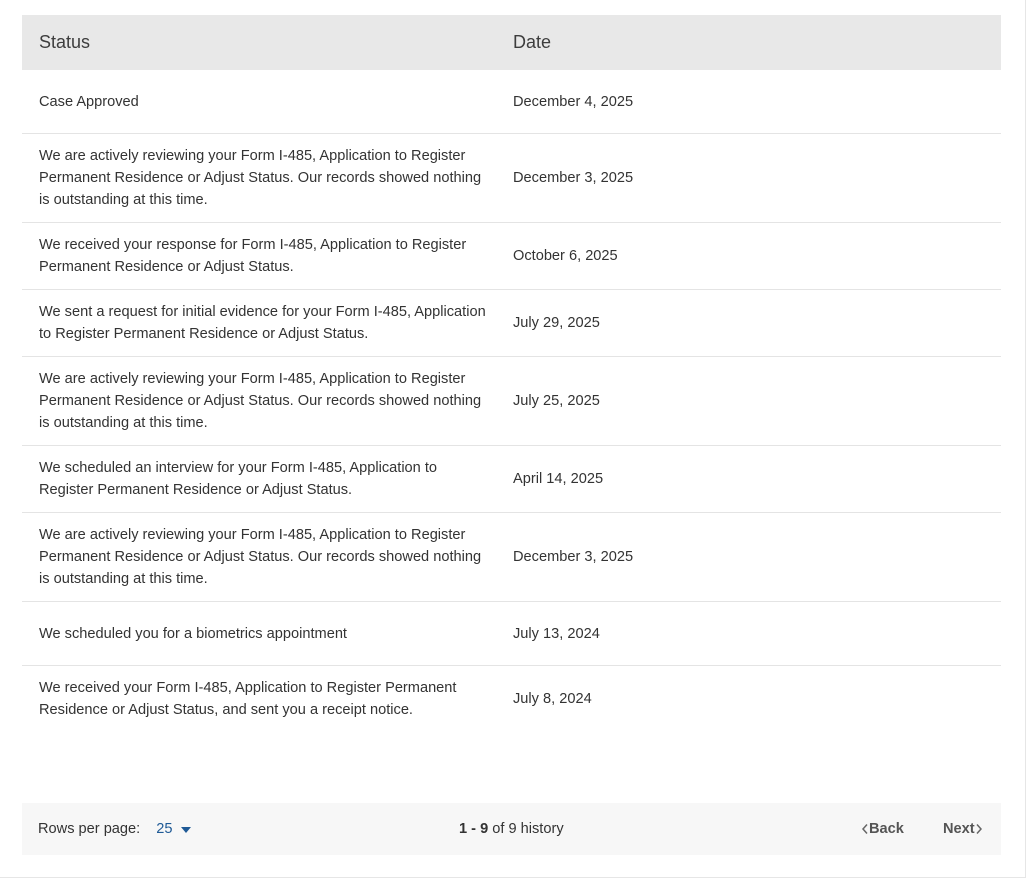  What do you see at coordinates (979, 829) in the screenshot?
I see `chevron-right-icon` at bounding box center [979, 829].